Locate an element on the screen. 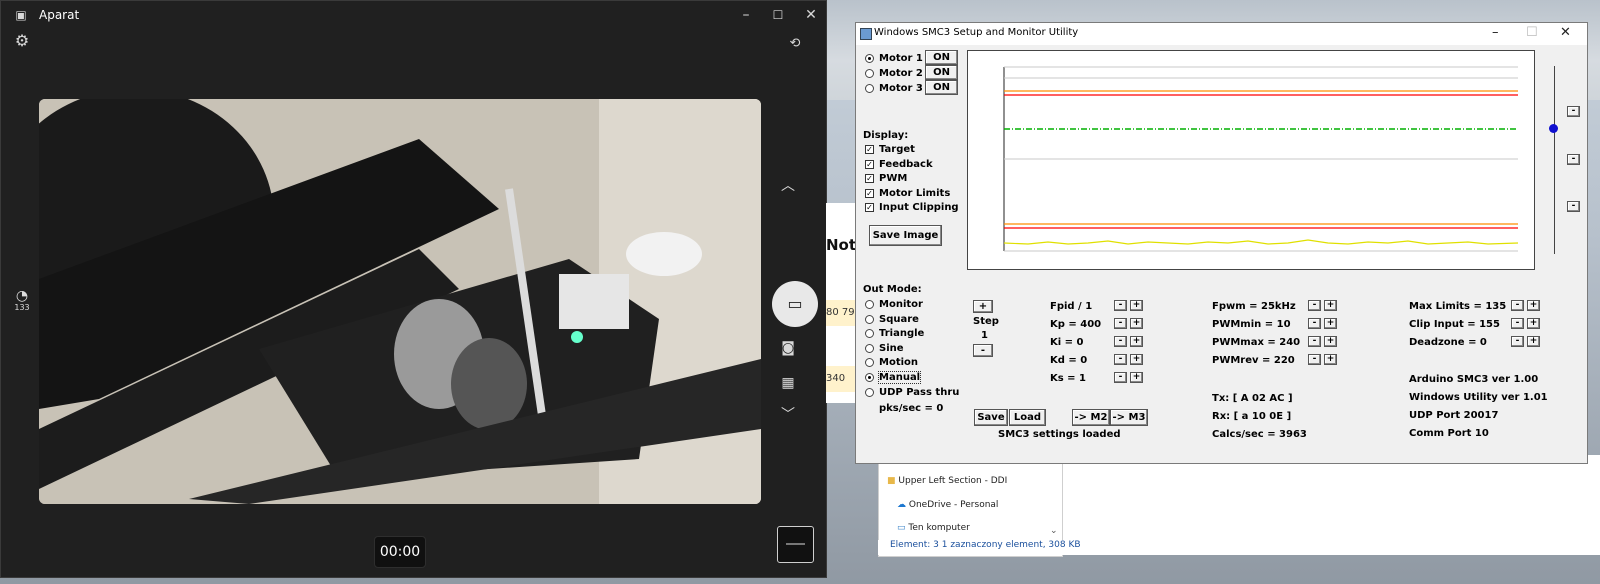 The height and width of the screenshot is (584, 1600). pwmmax-minus-button: - is located at coordinates (1314, 341).